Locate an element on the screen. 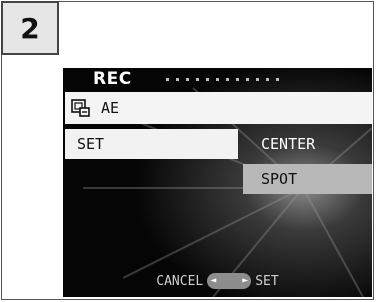  right-arrow-icon: ► is located at coordinates (245, 280).